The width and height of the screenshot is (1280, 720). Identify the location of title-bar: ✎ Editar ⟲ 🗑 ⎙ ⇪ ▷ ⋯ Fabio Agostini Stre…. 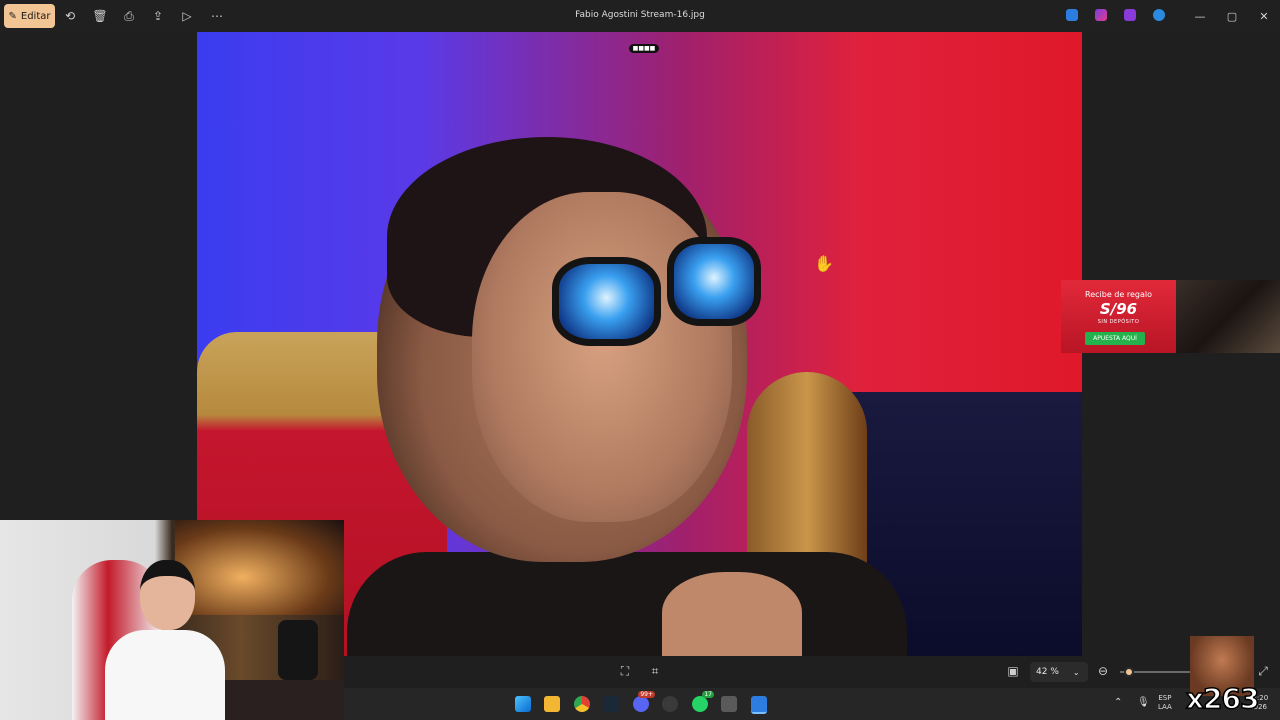
(640, 16).